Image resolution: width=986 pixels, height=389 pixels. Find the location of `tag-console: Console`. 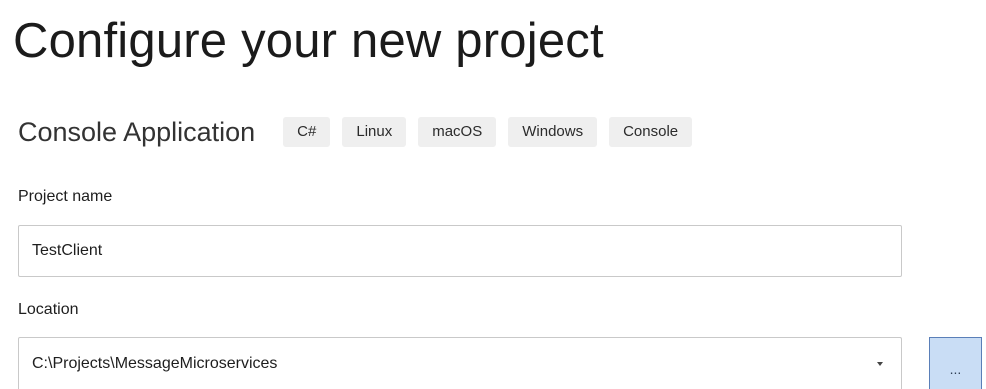

tag-console: Console is located at coordinates (651, 132).